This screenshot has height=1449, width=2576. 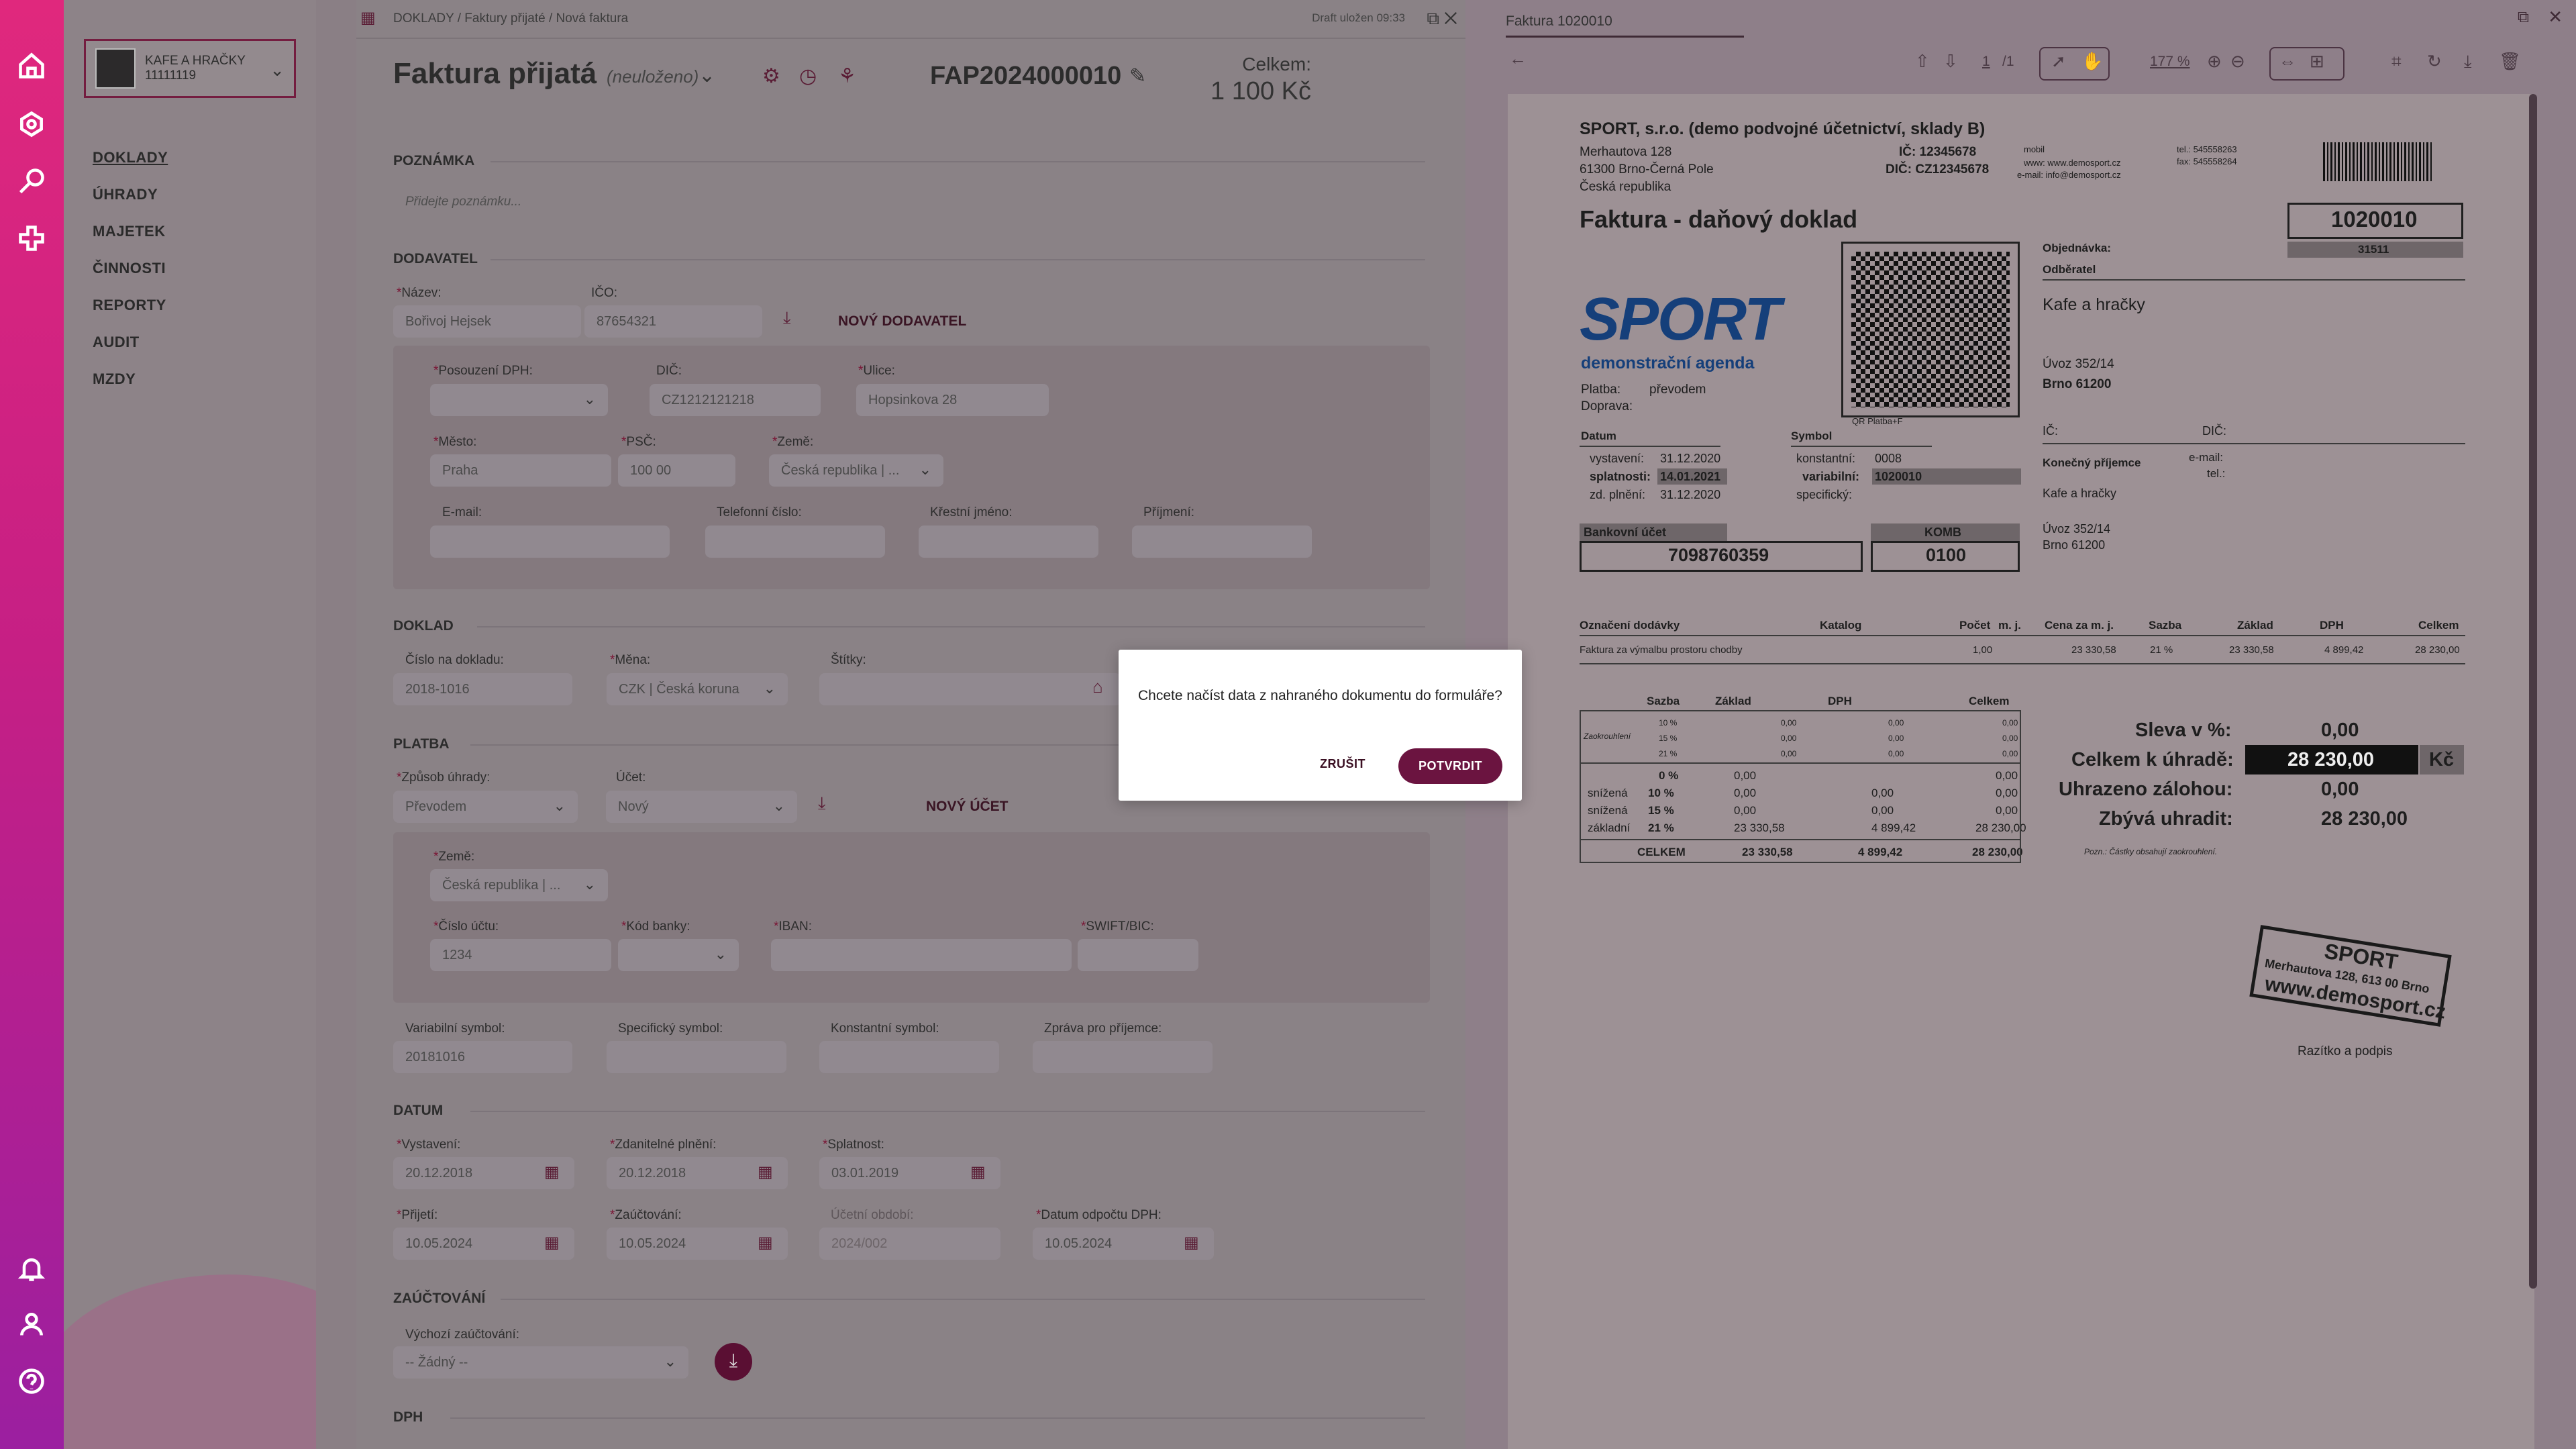 I want to click on dic-field: CZ1212121218, so click(x=735, y=400).